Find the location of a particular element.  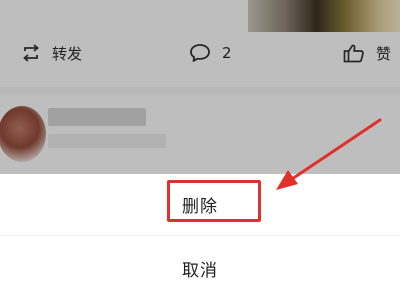

annotation-highlight-box is located at coordinates (214, 201).